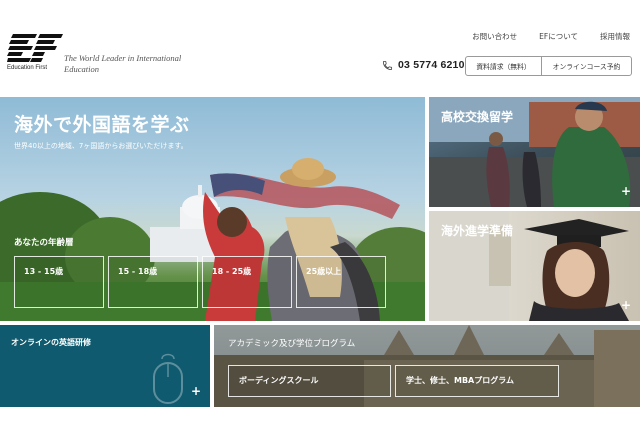 The width and height of the screenshot is (640, 426). Describe the element at coordinates (292, 344) in the screenshot. I see `academic-title: アカデミック及び学位プログラム` at that location.